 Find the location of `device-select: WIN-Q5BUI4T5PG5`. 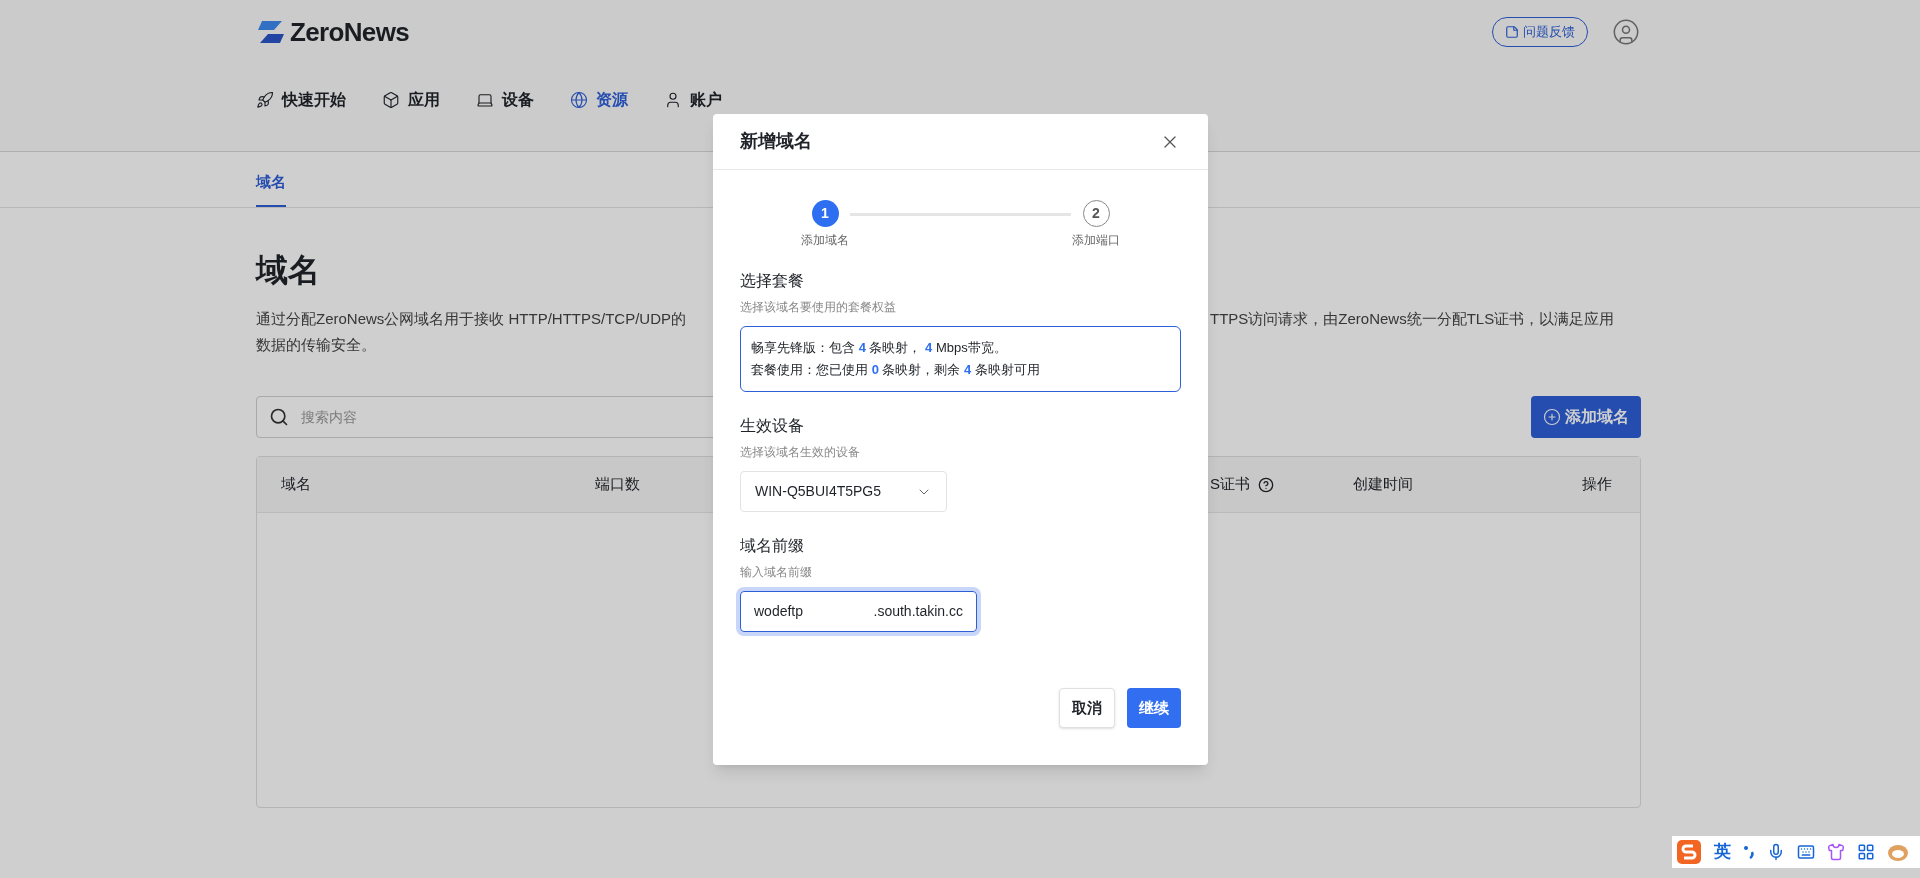

device-select: WIN-Q5BUI4T5PG5 is located at coordinates (843, 491).